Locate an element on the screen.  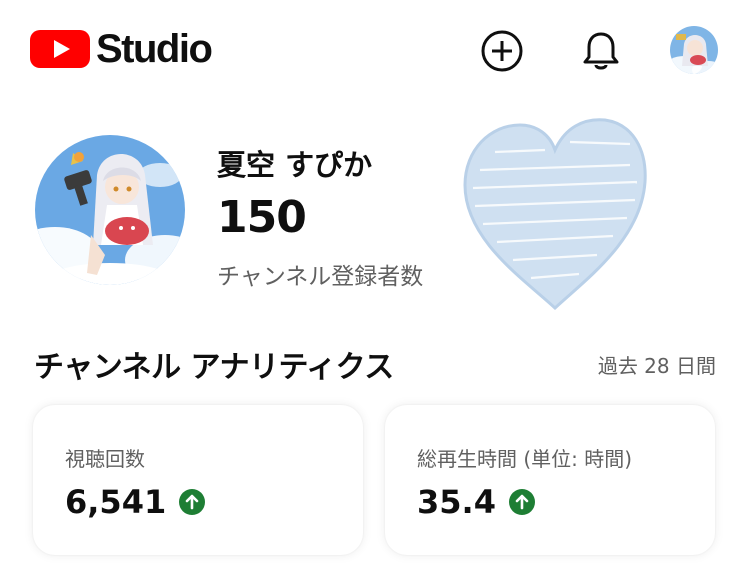
views-value: 6,541 is located at coordinates (116, 502).